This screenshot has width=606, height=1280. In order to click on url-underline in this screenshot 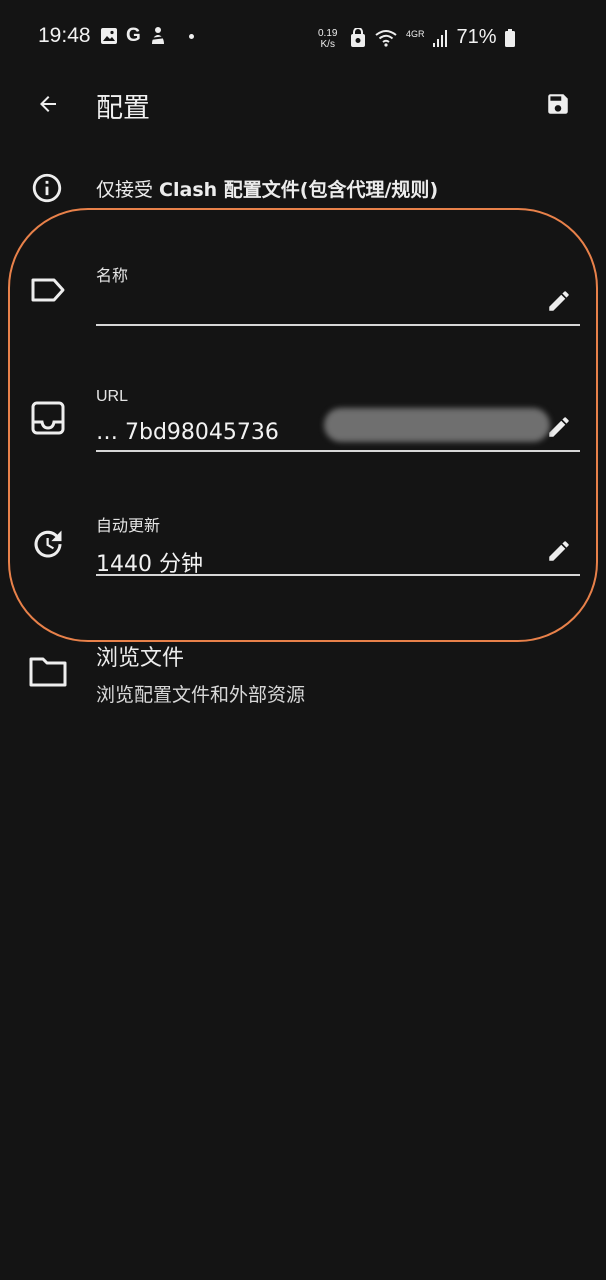, I will do `click(338, 451)`.